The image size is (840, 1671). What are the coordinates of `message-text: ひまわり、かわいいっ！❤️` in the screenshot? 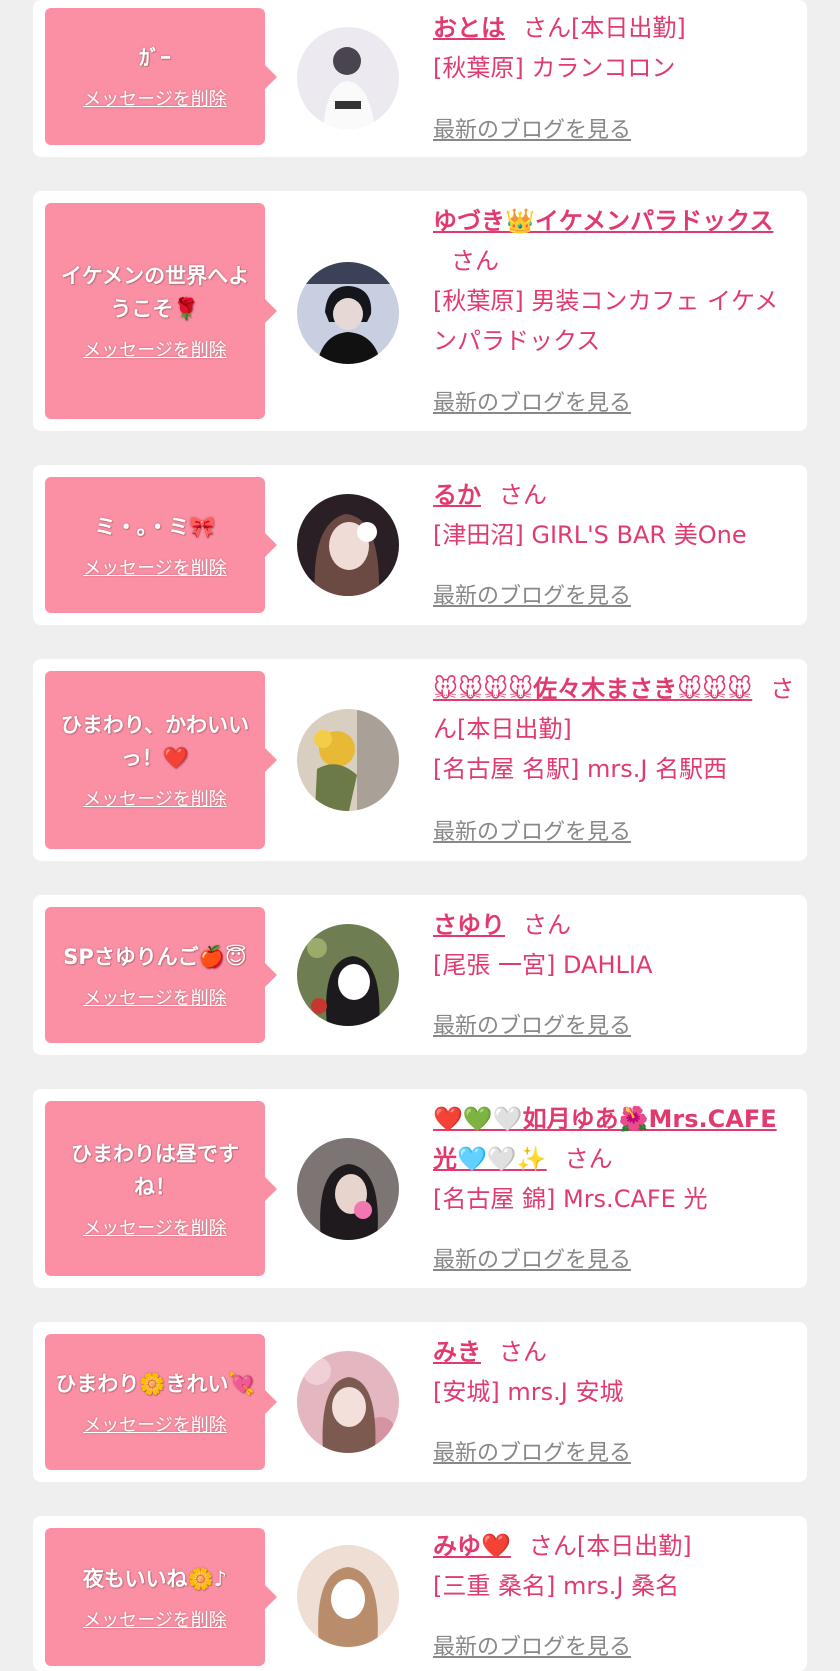 It's located at (155, 741).